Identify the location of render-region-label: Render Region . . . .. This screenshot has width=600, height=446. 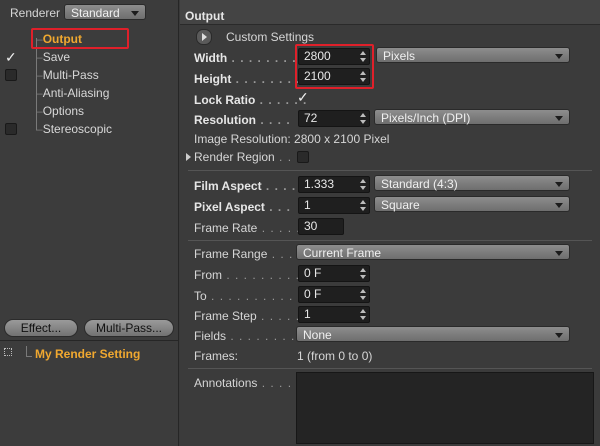
(252, 157).